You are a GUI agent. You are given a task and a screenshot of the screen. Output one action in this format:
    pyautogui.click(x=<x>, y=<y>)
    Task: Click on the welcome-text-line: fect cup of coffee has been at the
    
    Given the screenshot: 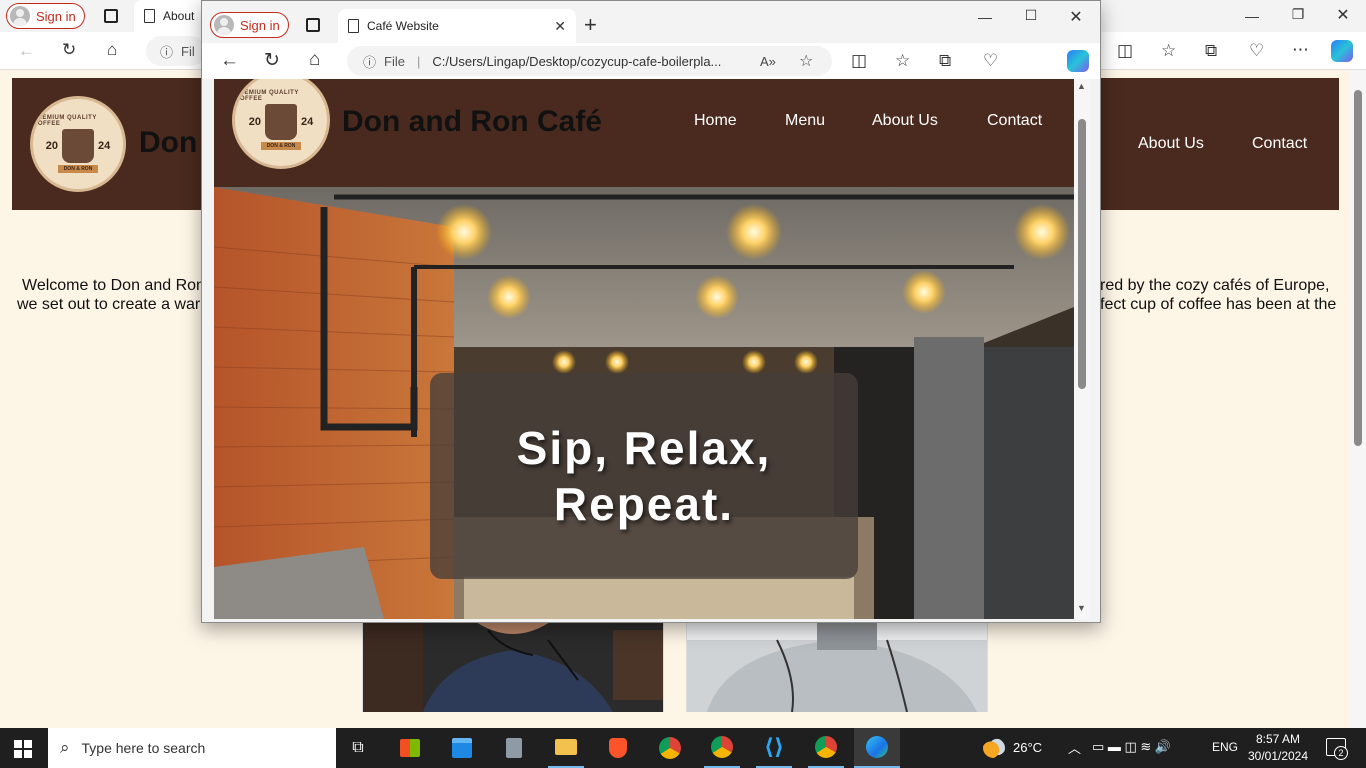 What is the action you would take?
    pyautogui.click(x=1218, y=304)
    